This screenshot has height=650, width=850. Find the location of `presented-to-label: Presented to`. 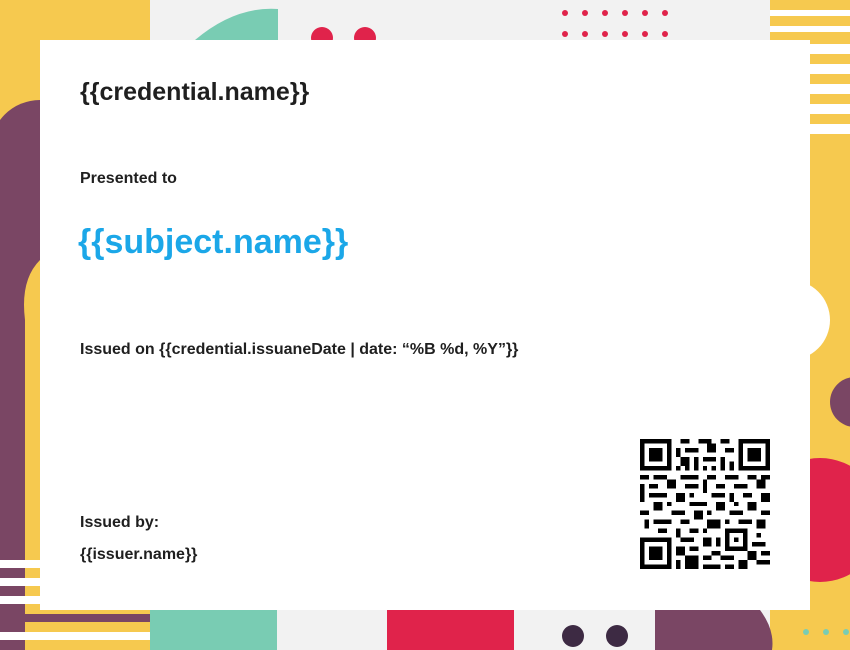

presented-to-label: Presented to is located at coordinates (128, 178).